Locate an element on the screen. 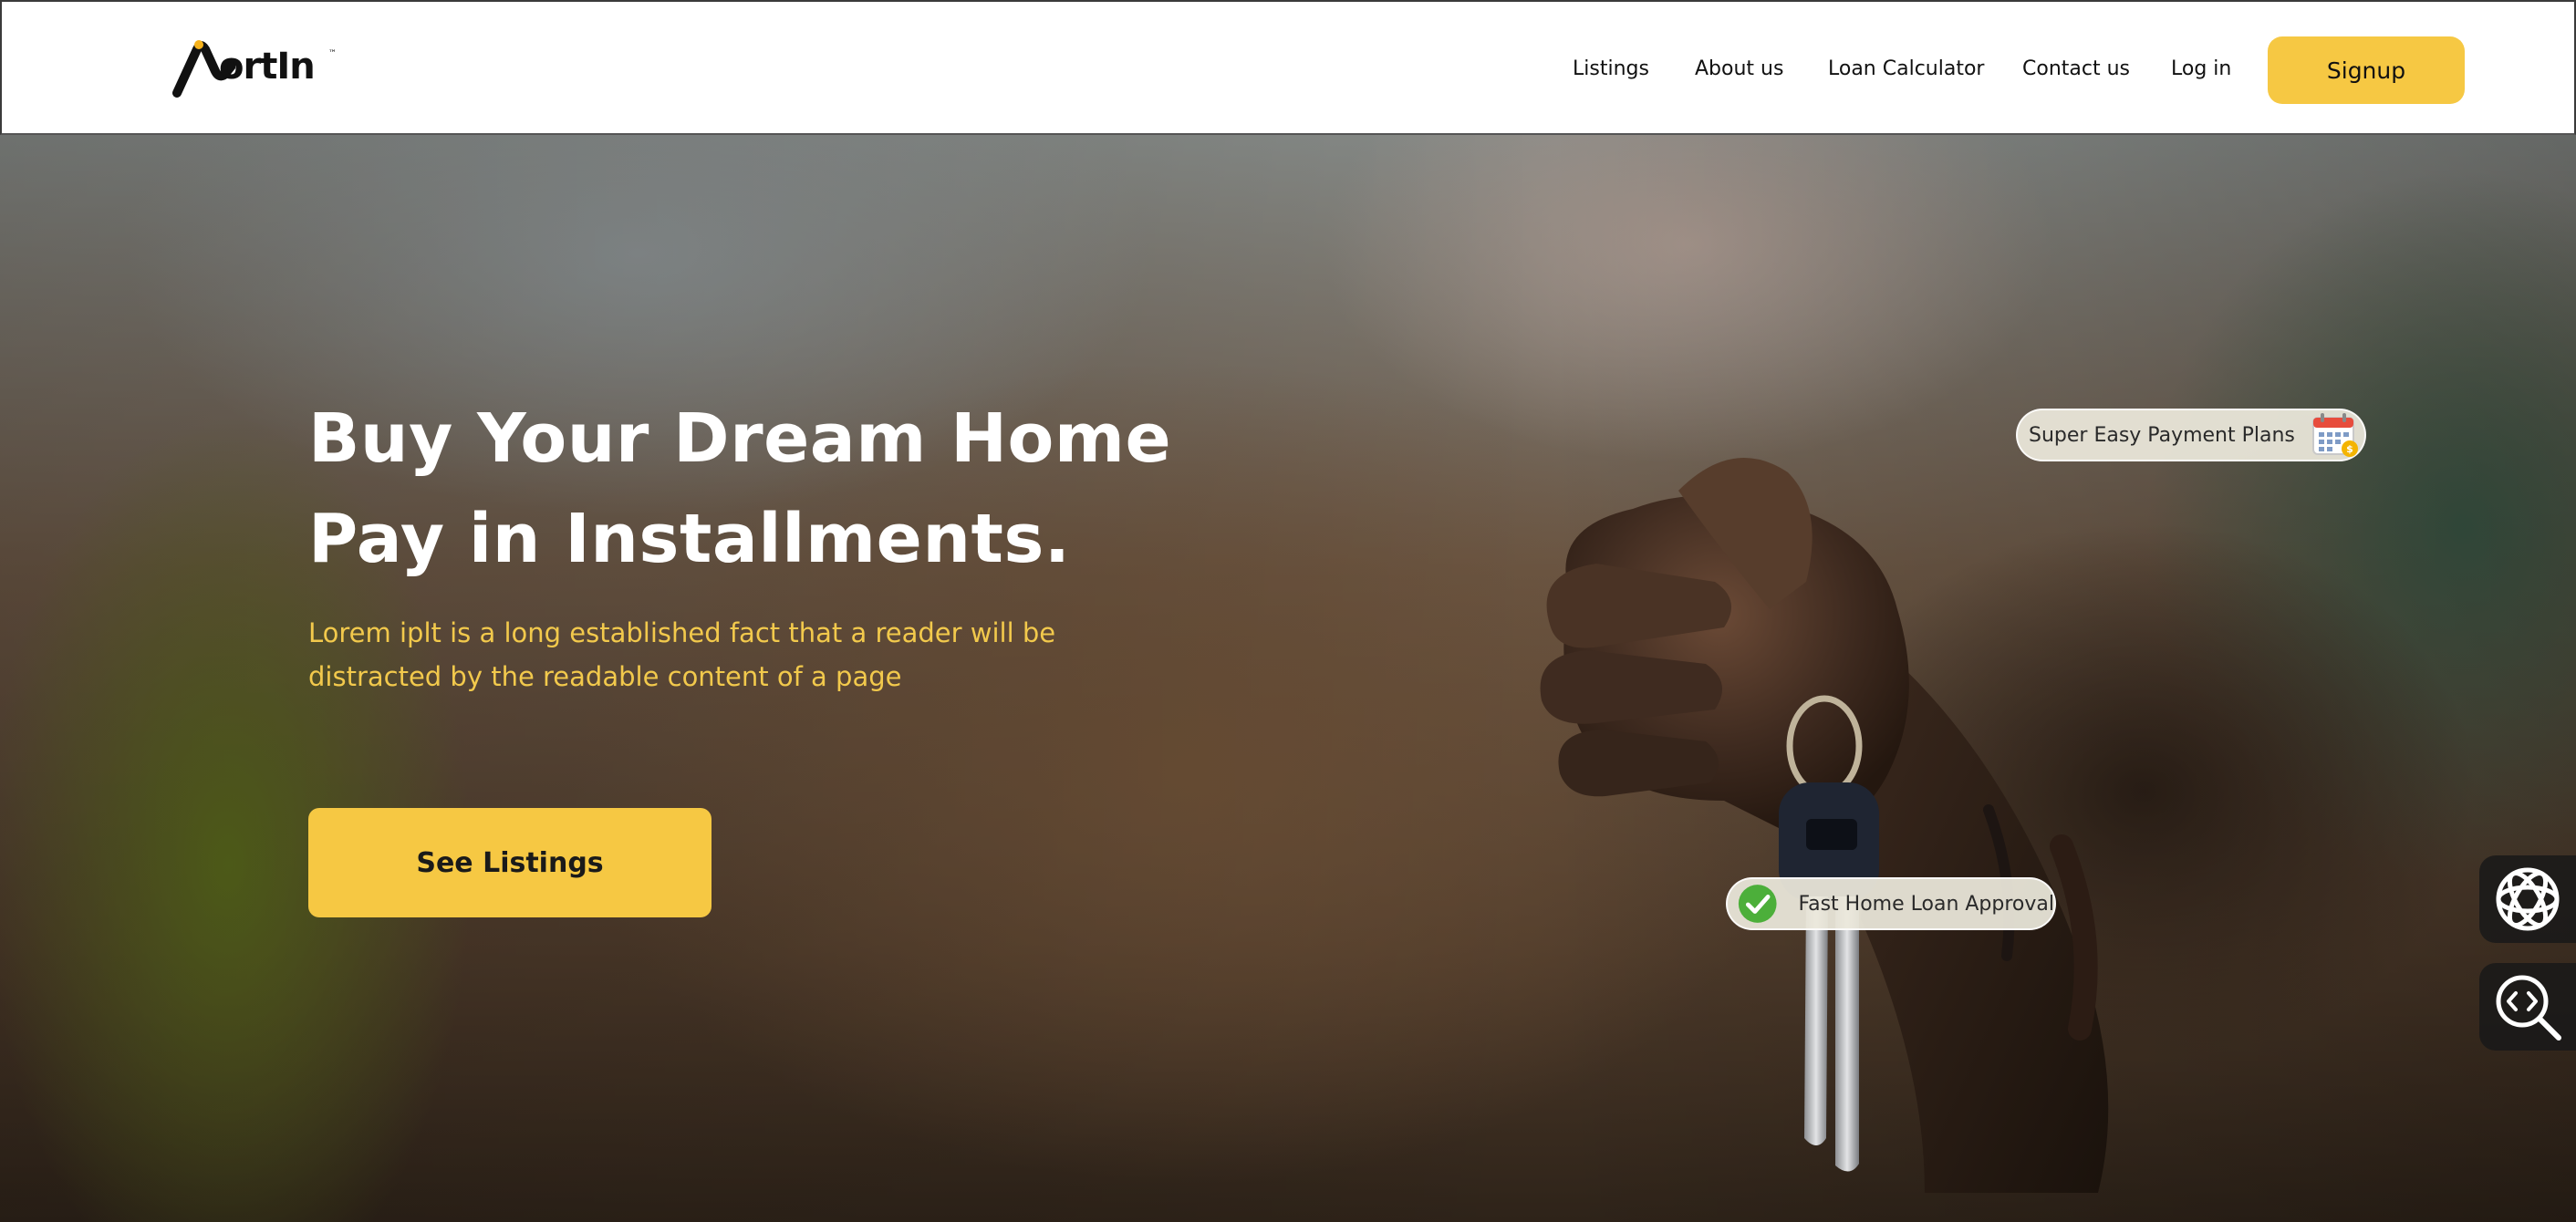  hero-headline-line-1: Buy Your Dream Home is located at coordinates (740, 438).